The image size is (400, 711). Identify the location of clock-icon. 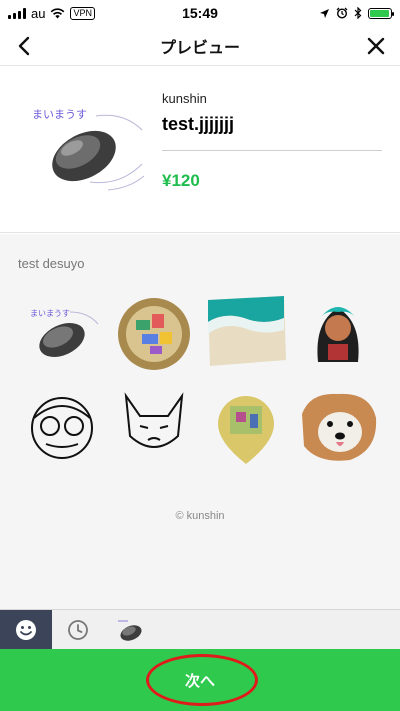
(78, 630).